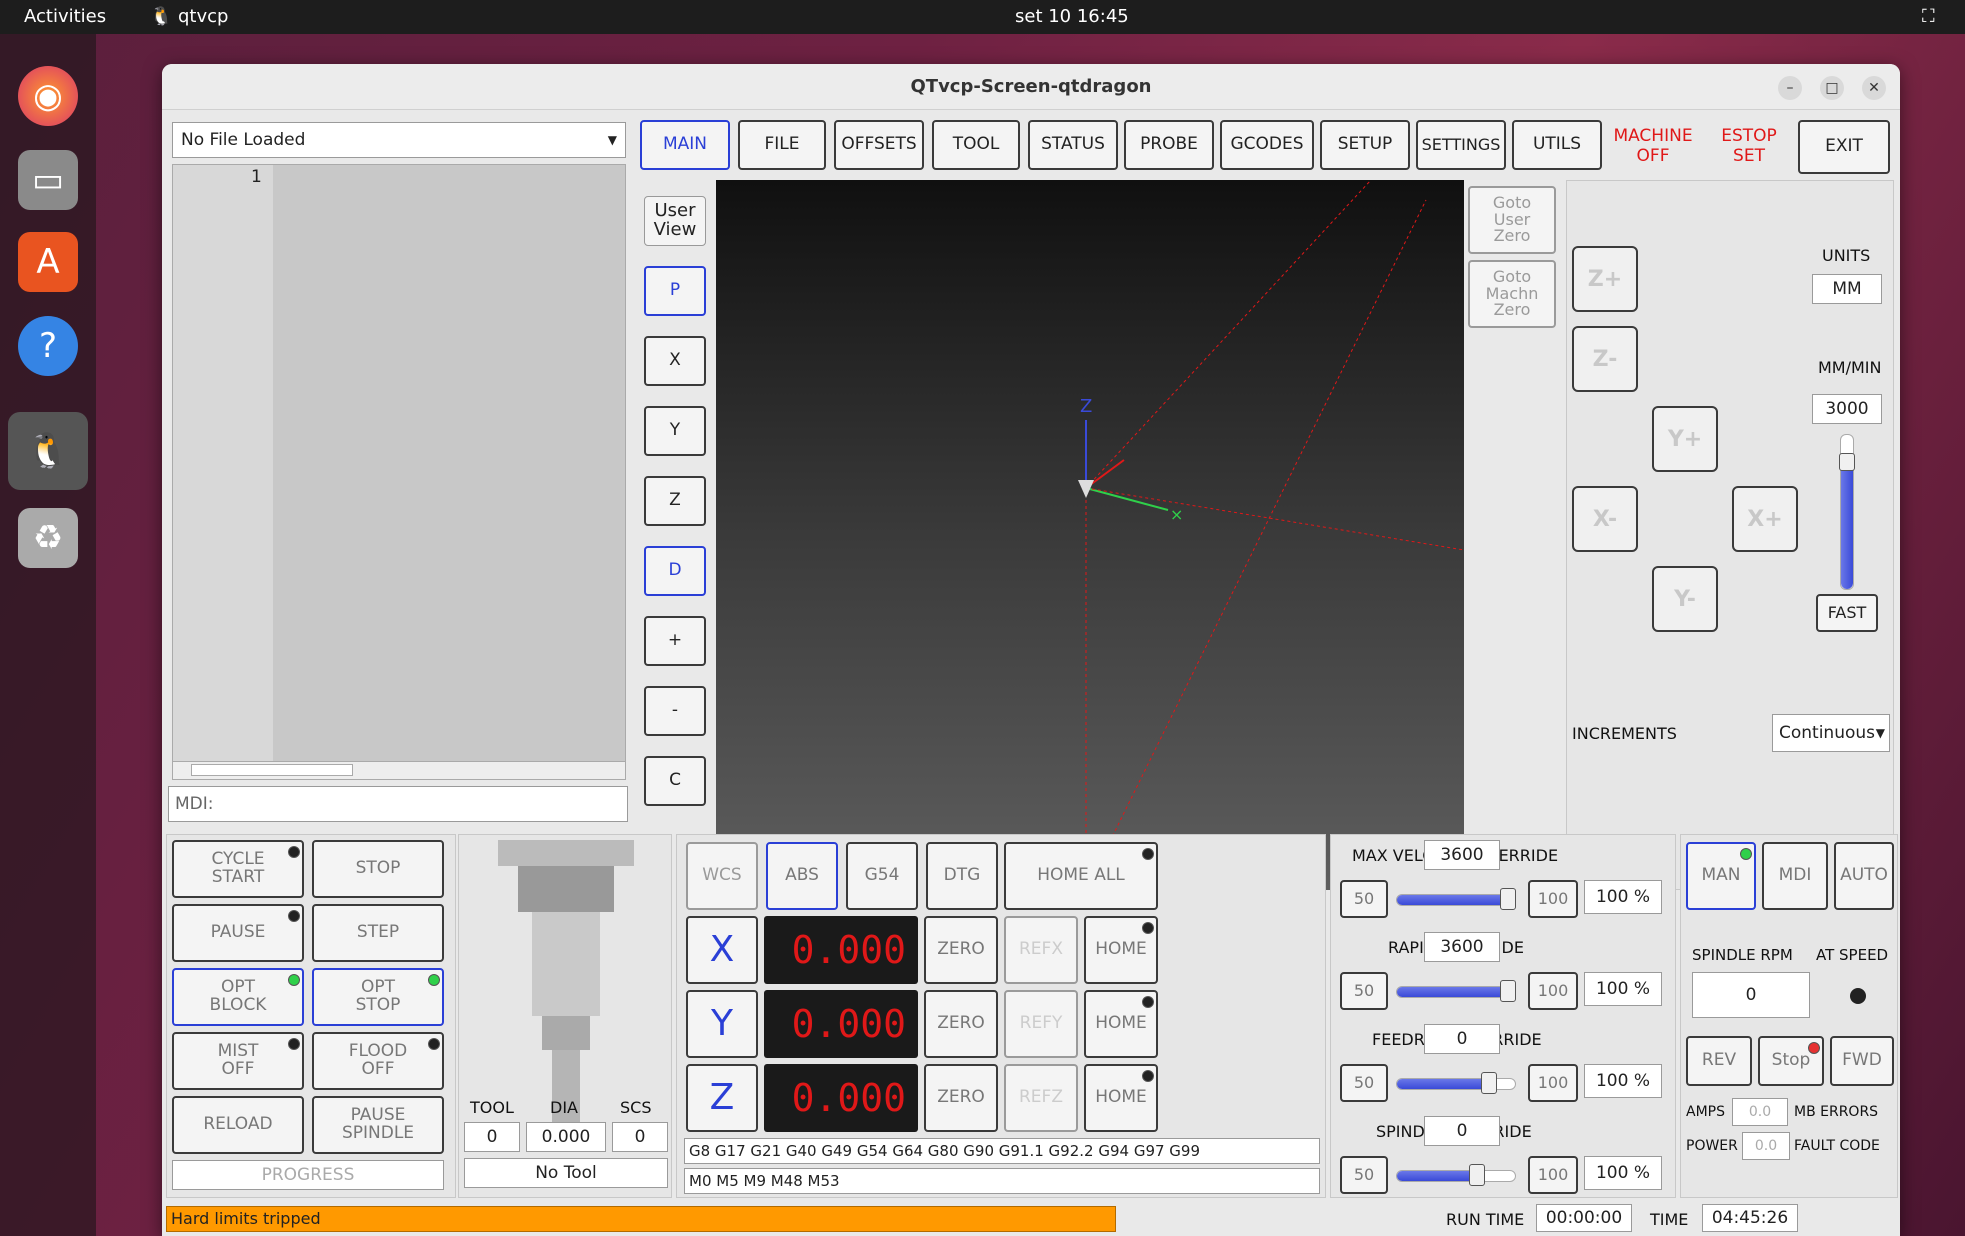  I want to click on tab-probe: PROBE, so click(1169, 145).